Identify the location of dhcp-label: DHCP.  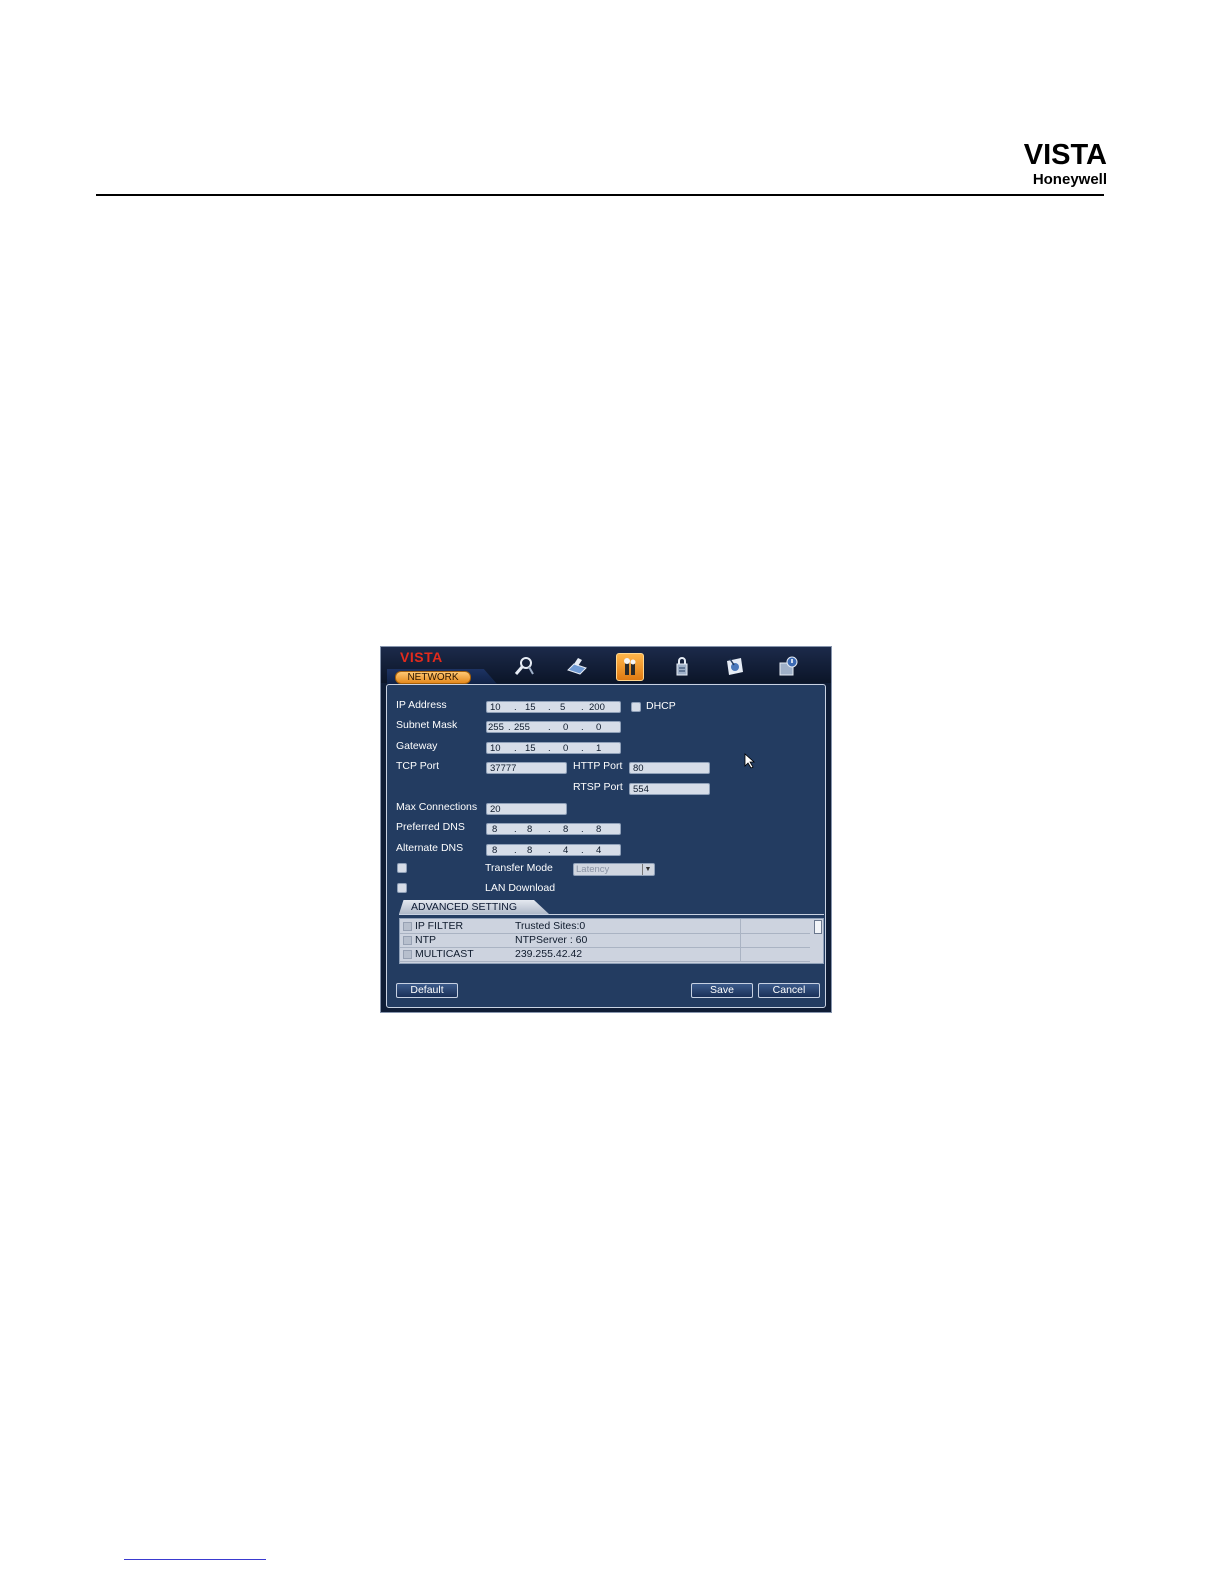
(661, 706).